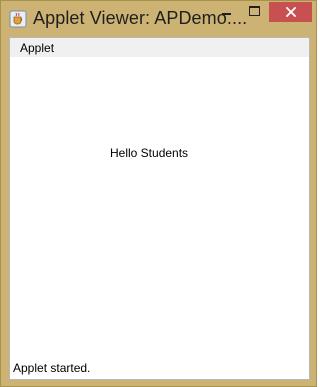  Describe the element at coordinates (18, 19) in the screenshot. I see `java-cup-icon` at that location.